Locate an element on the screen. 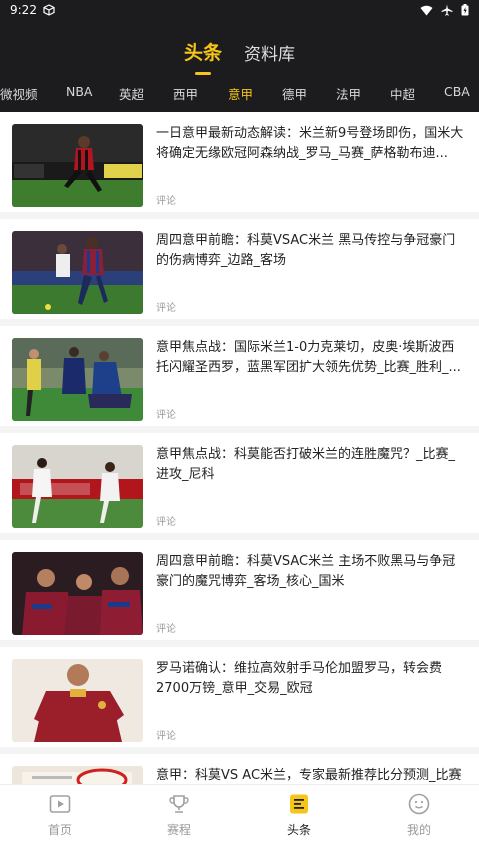  news-card: 意甲焦点战：科莫能否打破米兰的连胜魔咒？_比赛_进攻_尼科 评论 is located at coordinates (239, 483).